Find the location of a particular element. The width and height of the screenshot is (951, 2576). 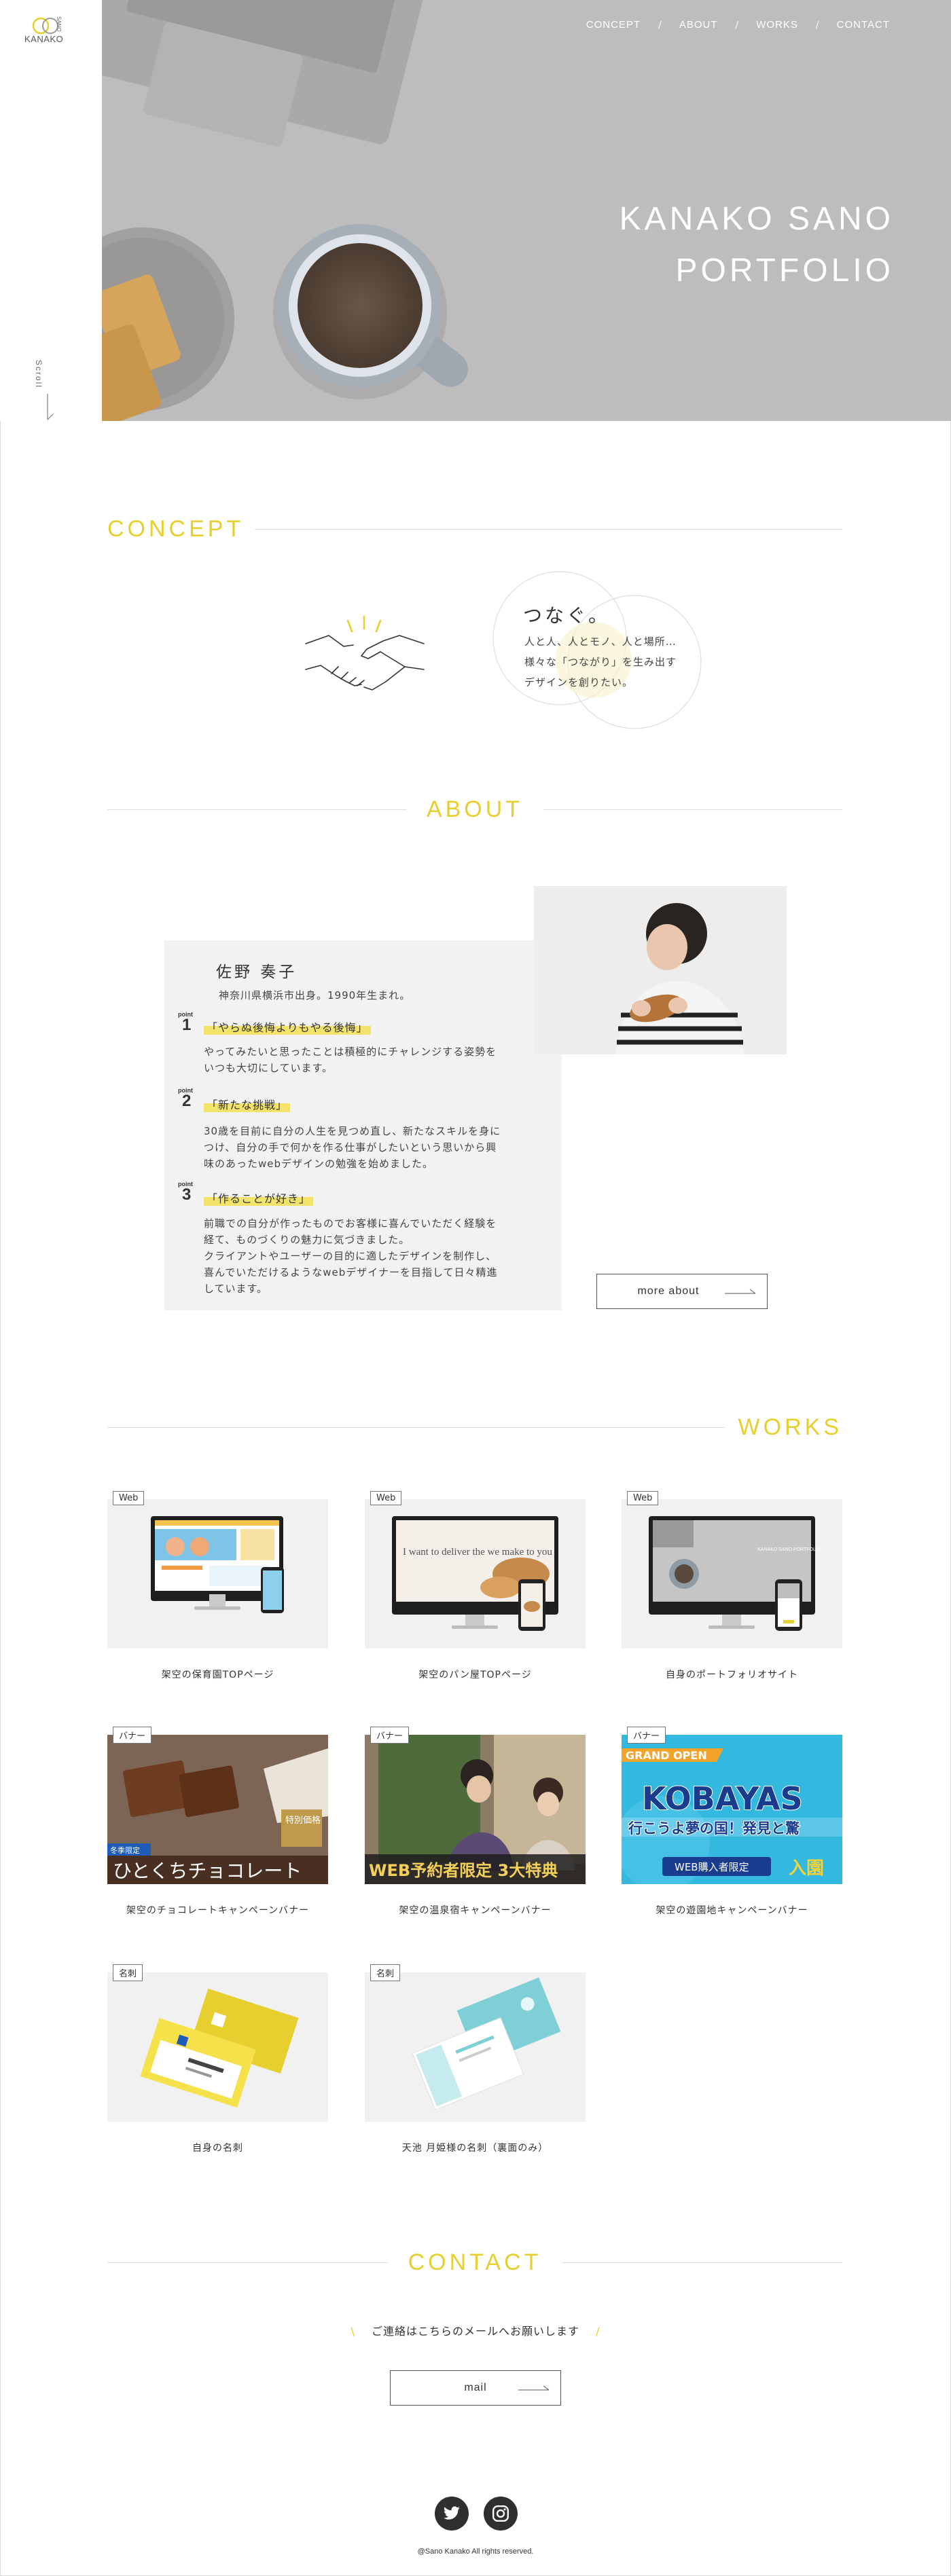

point-text-line: 前職での自分が作ったものでお客様に喜んでいただく経験を is located at coordinates (350, 1223).